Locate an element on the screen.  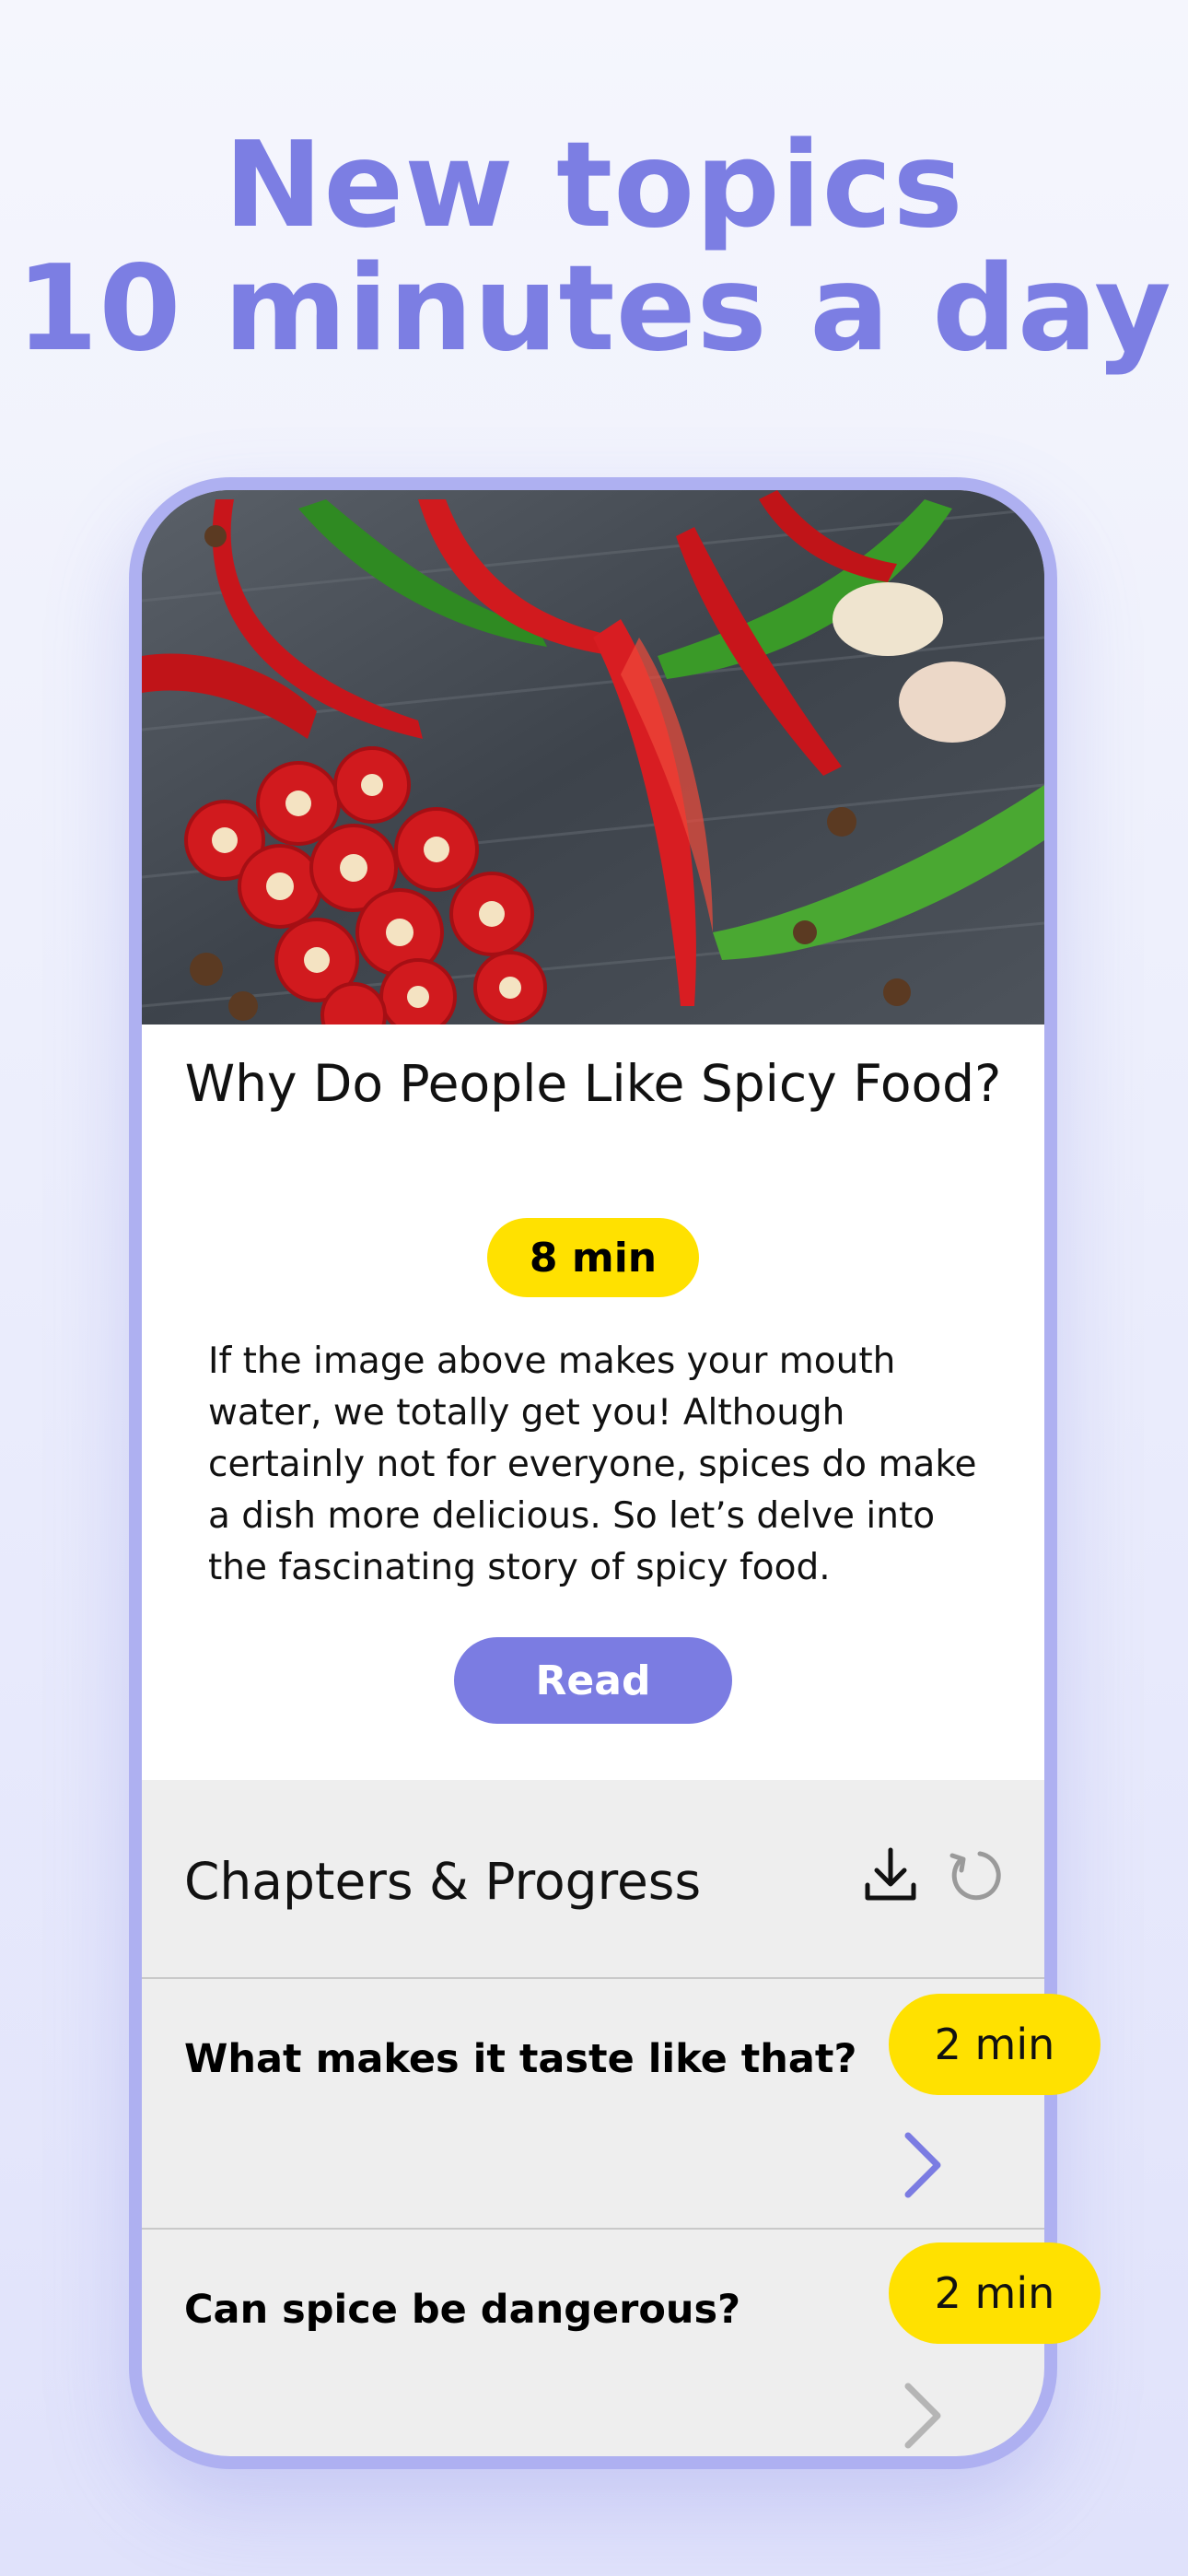
reset-icon is located at coordinates (973, 1874).